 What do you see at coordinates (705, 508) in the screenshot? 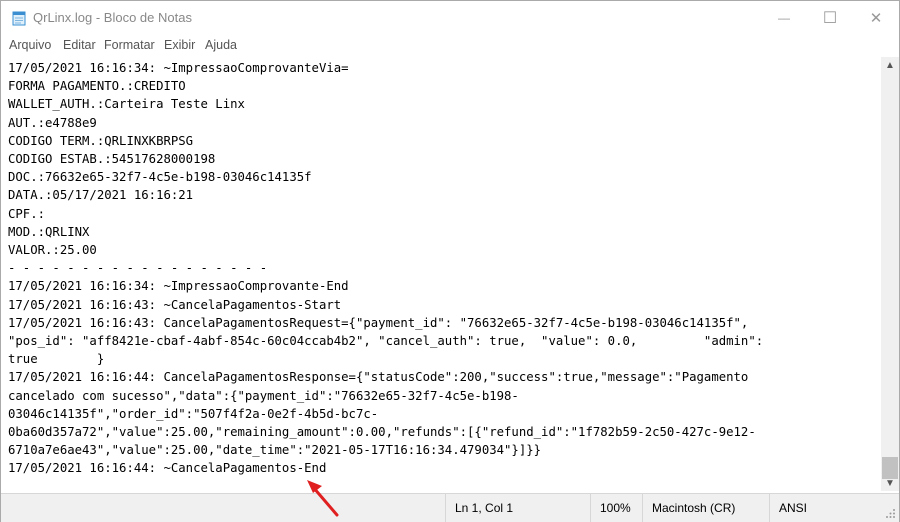
I see `line-ending: Macintosh (CR)` at bounding box center [705, 508].